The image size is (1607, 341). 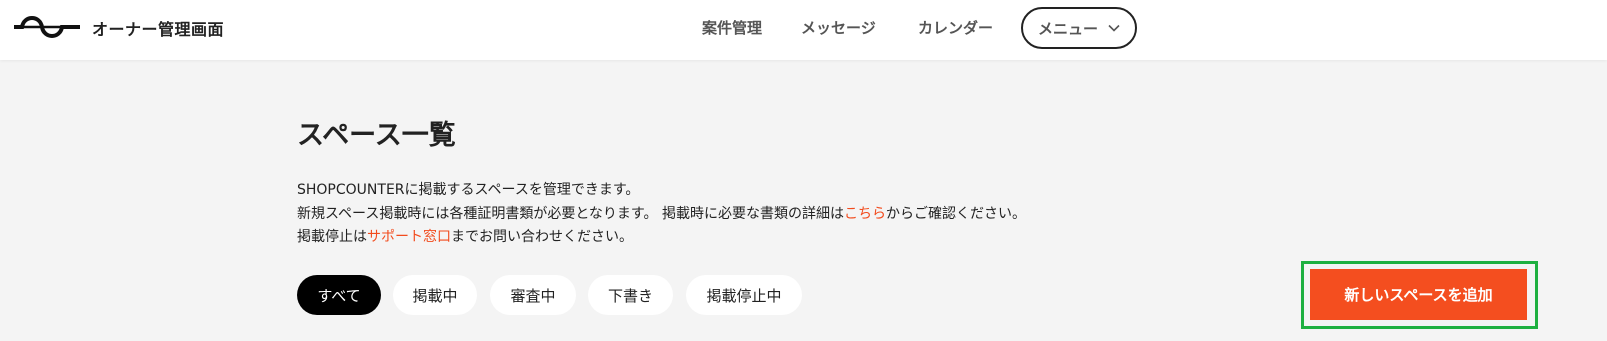 What do you see at coordinates (1114, 28) in the screenshot?
I see `chevron-down-icon` at bounding box center [1114, 28].